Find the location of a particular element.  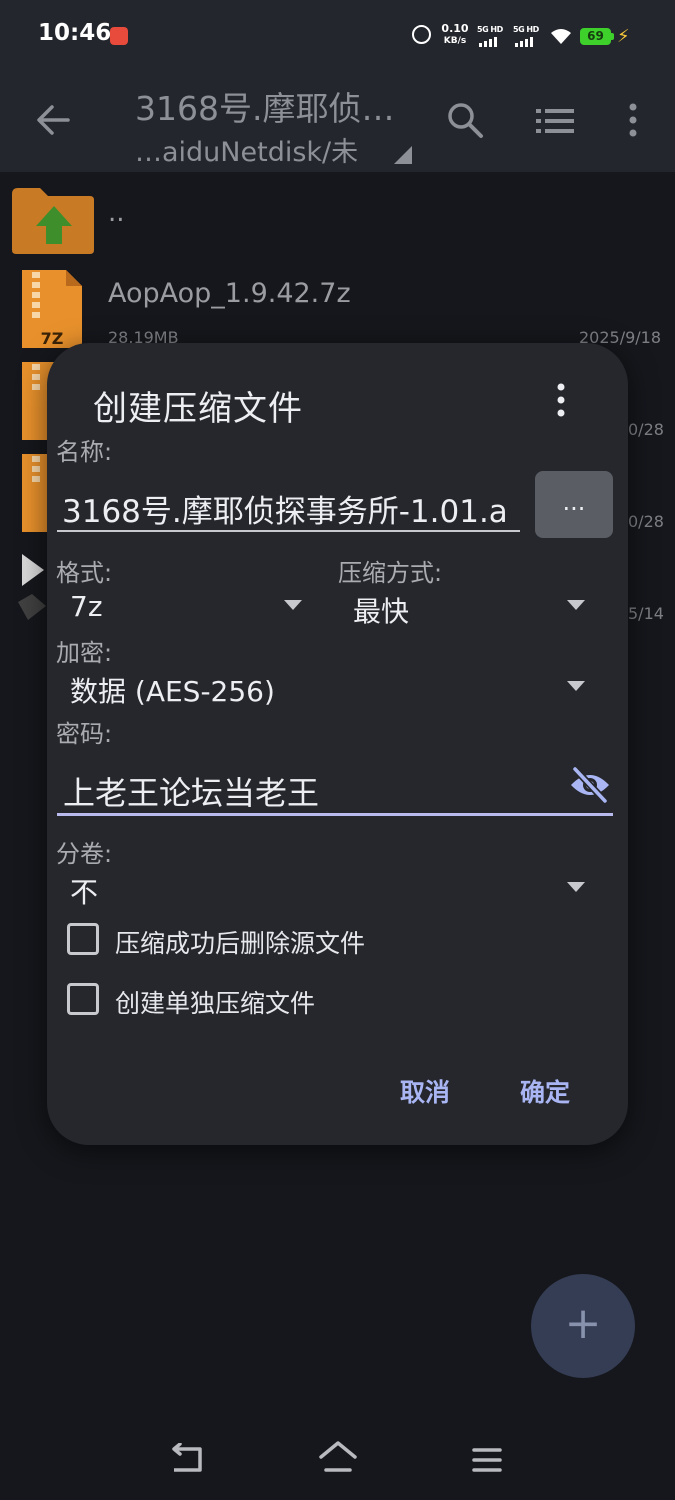

file-date: 5/14 is located at coordinates (646, 613).